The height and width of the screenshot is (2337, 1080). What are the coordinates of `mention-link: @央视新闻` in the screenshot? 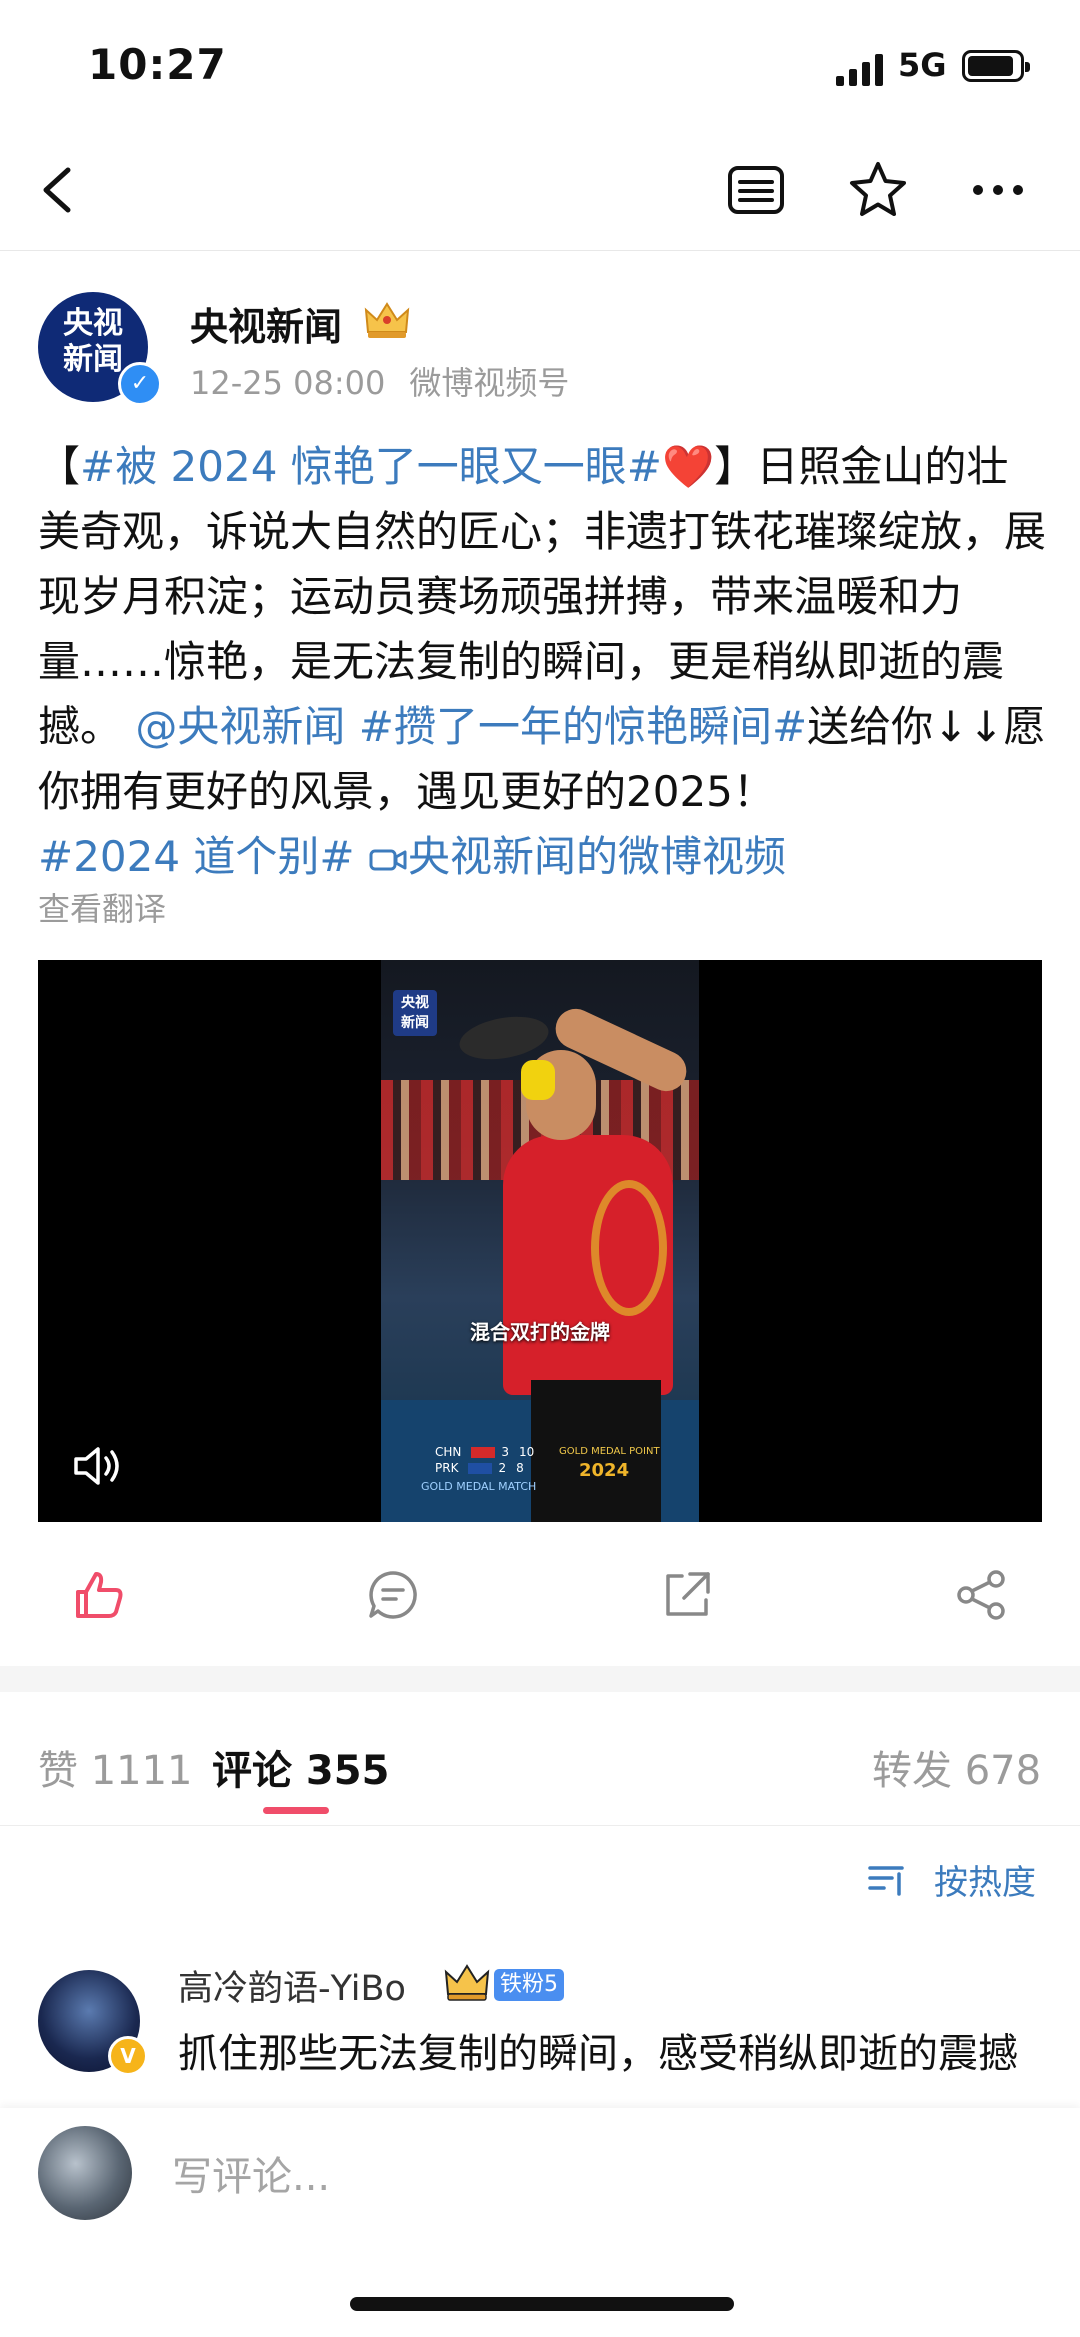 It's located at (240, 726).